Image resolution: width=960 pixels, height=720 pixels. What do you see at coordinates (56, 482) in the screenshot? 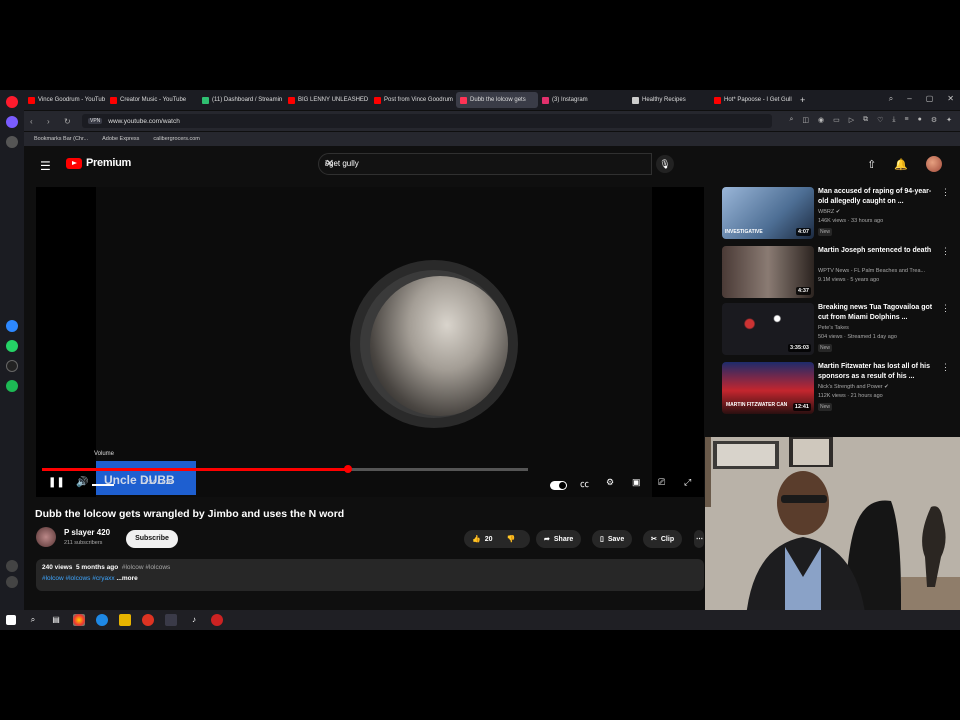
I see `pause-icon: ❚❚` at bounding box center [56, 482].